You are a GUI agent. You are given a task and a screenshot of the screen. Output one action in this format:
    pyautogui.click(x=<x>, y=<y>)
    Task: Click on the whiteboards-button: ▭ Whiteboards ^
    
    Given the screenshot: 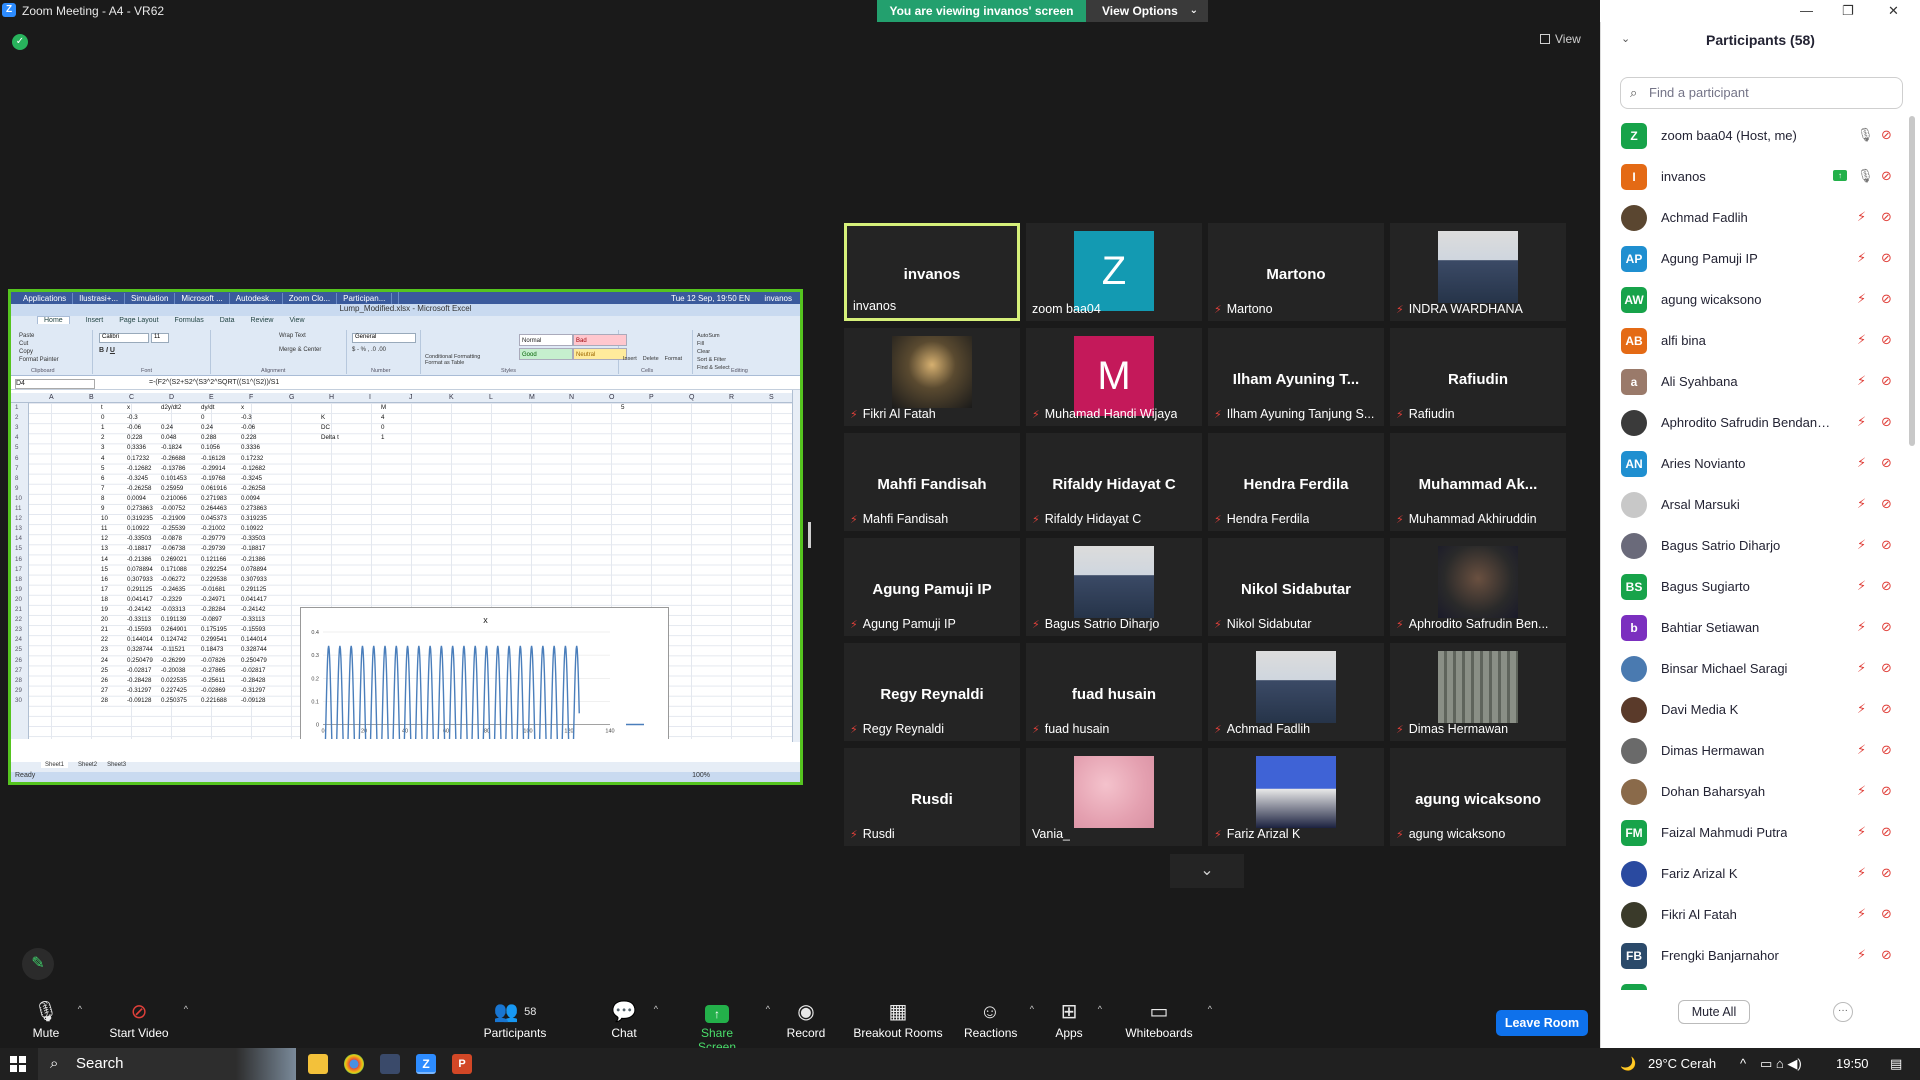 What is the action you would take?
    pyautogui.click(x=1168, y=1019)
    